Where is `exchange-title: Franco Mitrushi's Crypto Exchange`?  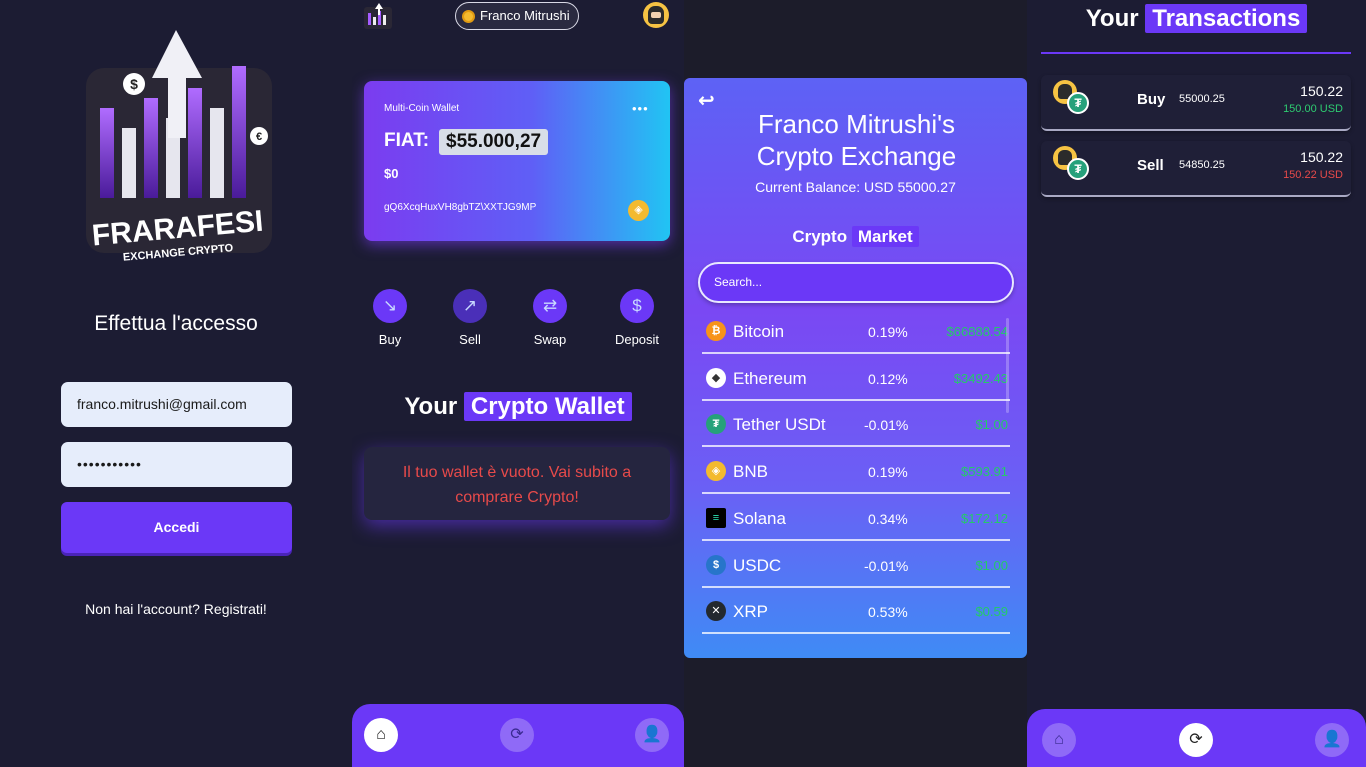 exchange-title: Franco Mitrushi's Crypto Exchange is located at coordinates (856, 140).